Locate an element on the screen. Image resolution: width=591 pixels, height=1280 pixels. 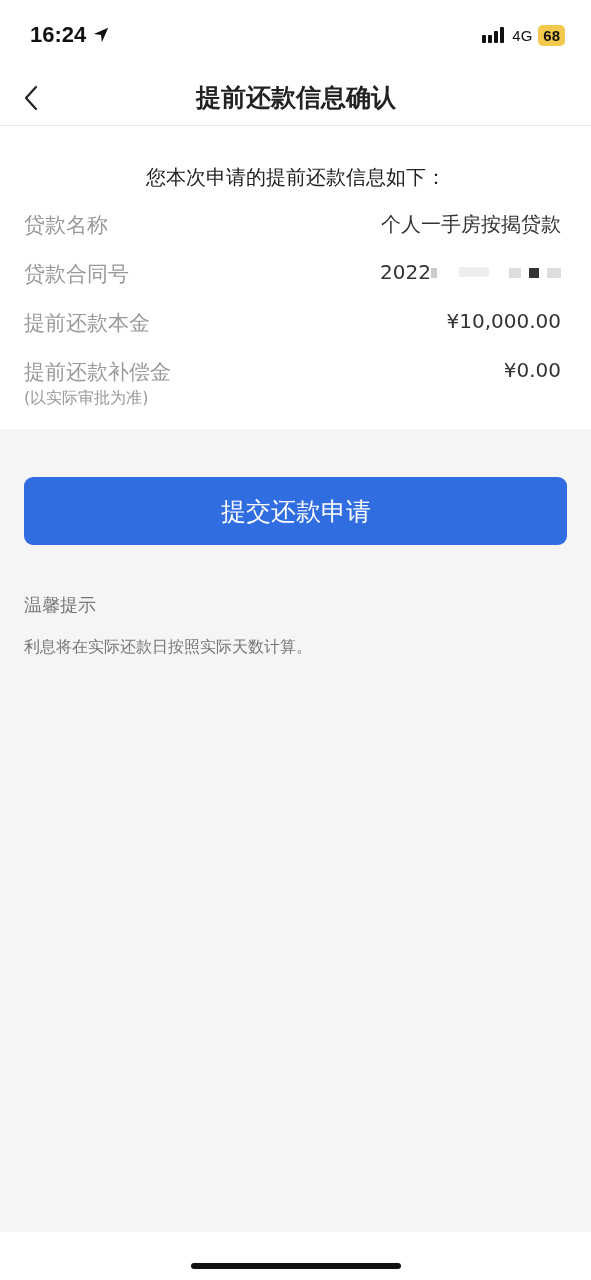
field-label: 贷款名称 is located at coordinates (66, 225).